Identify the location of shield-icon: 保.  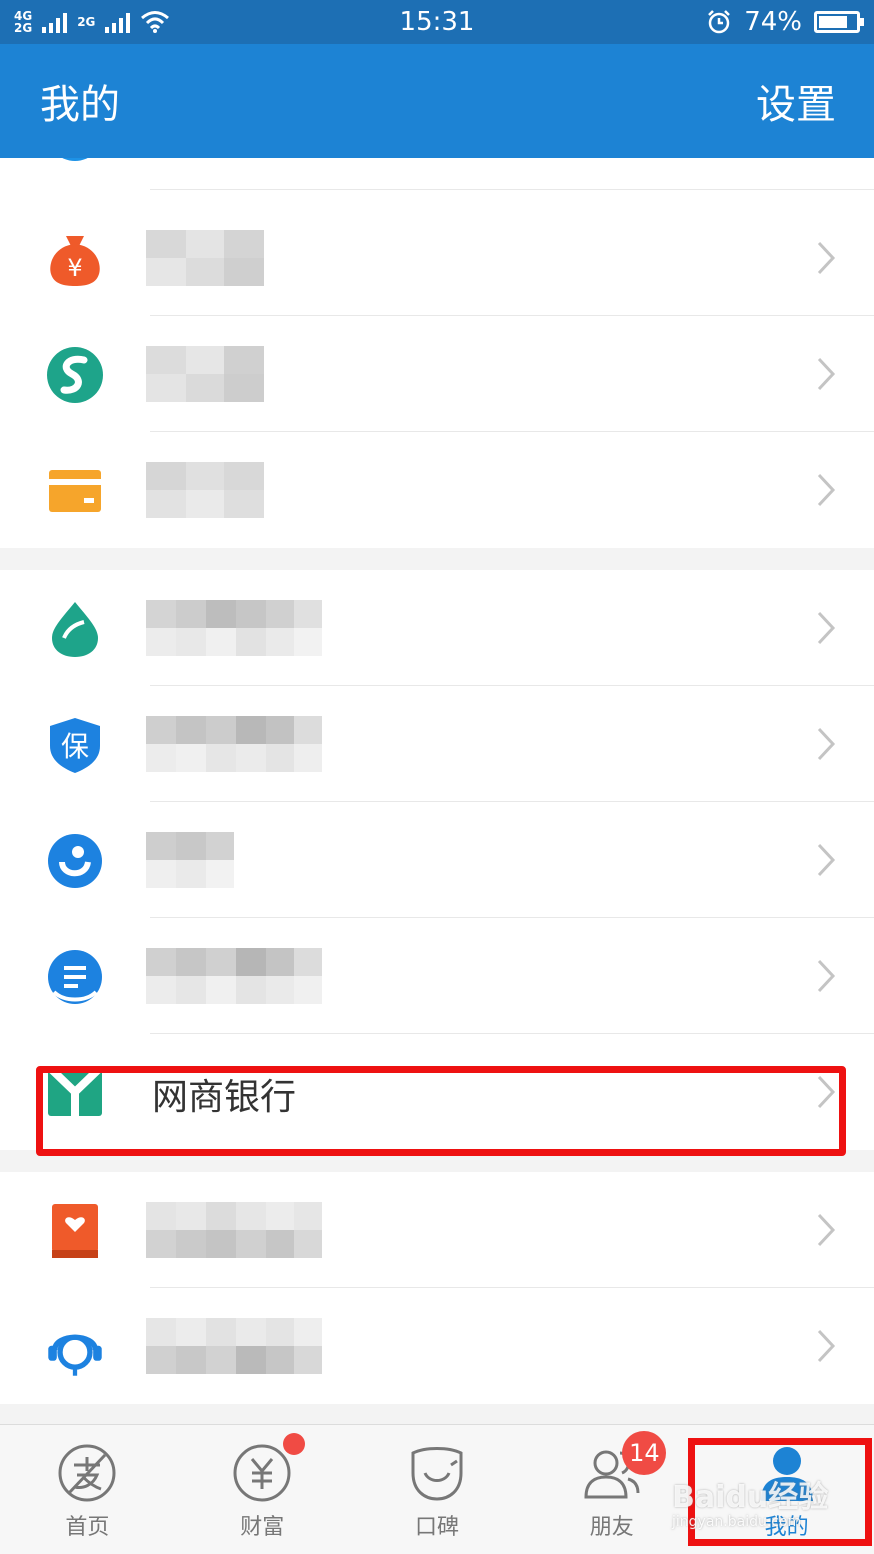
(75, 745).